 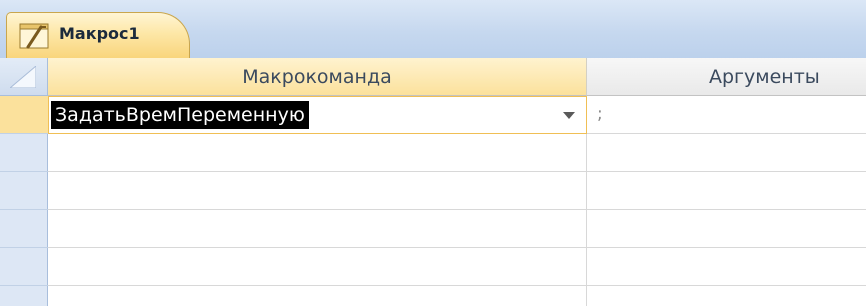 I want to click on macro-action-combobox: ЗадатьВремПеременную, so click(x=317, y=115).